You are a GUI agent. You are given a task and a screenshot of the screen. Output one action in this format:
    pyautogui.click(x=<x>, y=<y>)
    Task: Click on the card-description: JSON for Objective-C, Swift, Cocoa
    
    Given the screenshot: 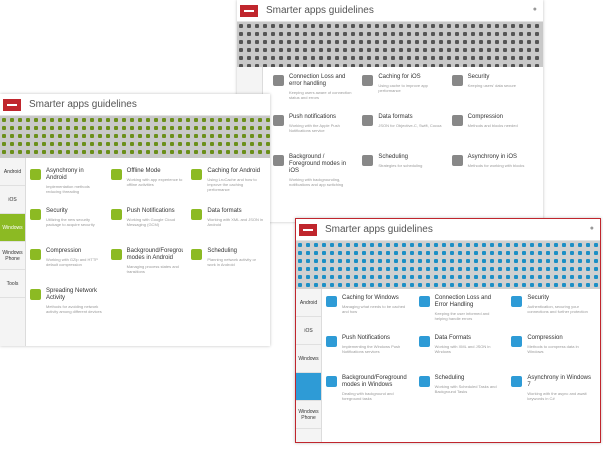 What is the action you would take?
    pyautogui.click(x=410, y=125)
    